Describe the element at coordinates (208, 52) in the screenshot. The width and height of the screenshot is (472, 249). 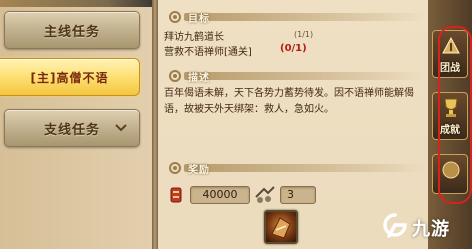
I see `goal-text-2: 营救不语禅师[通关]` at that location.